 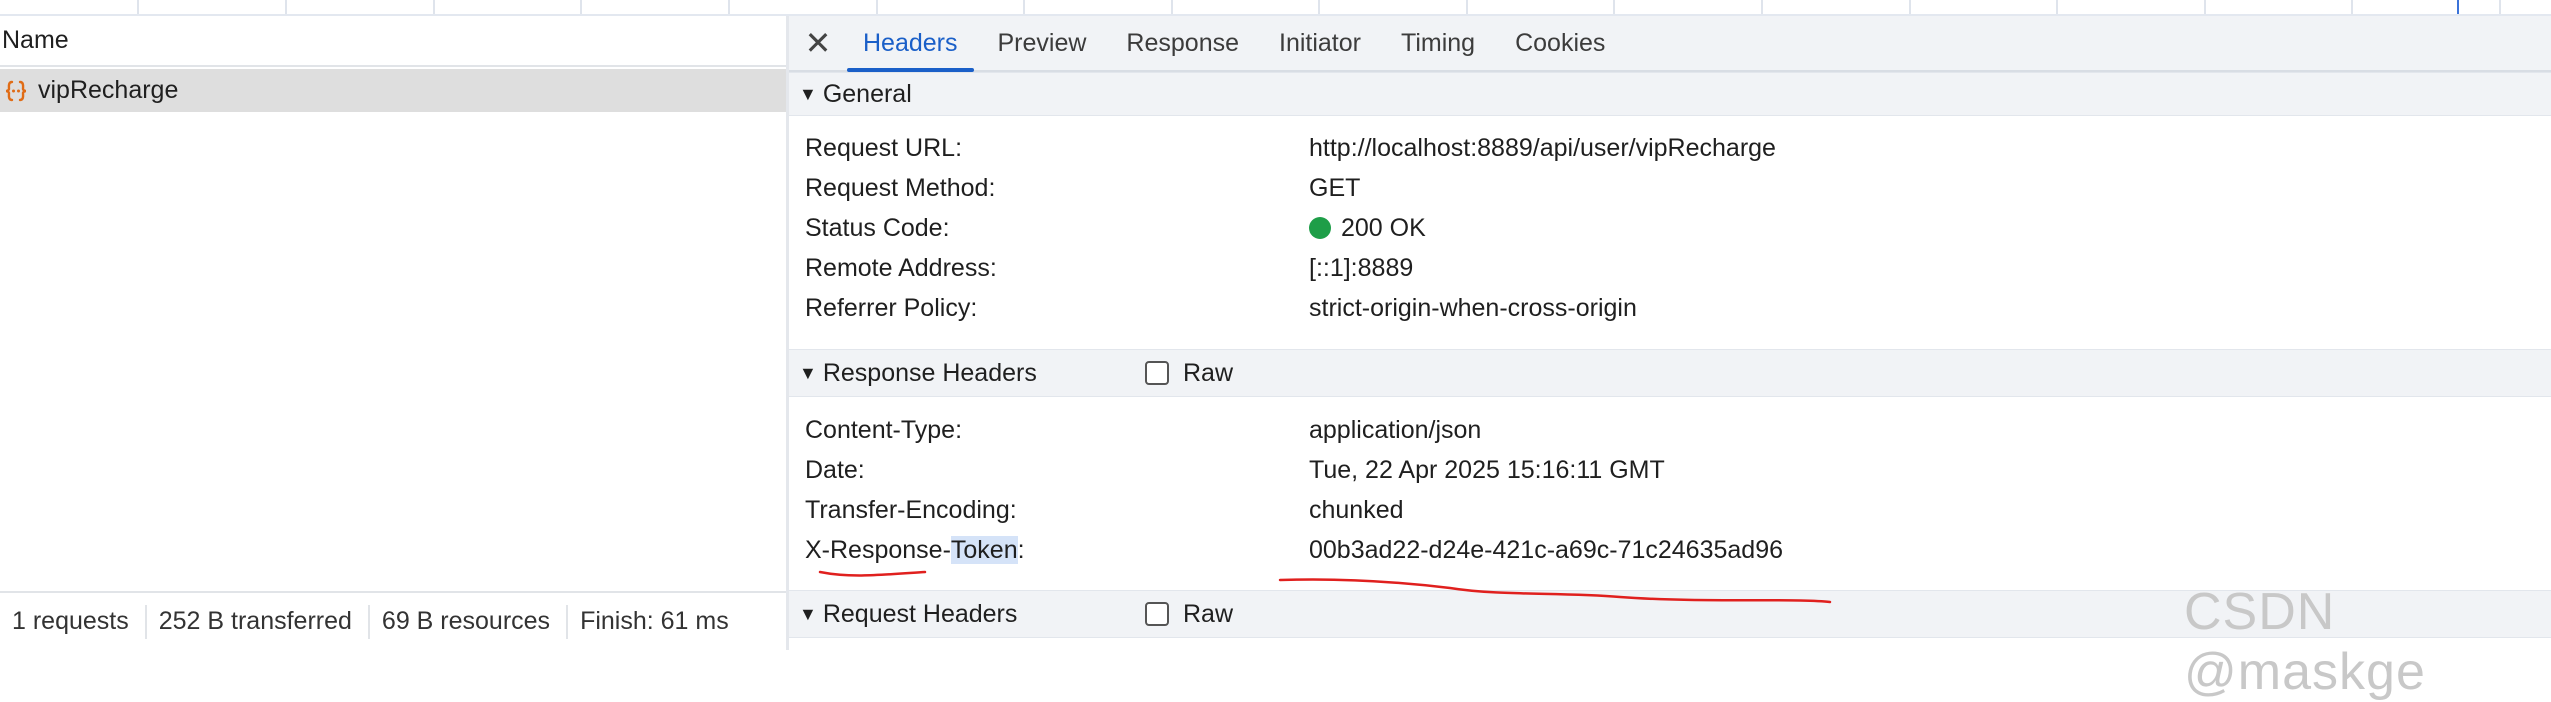 I want to click on tab-cookies: Cookies, so click(x=1560, y=43).